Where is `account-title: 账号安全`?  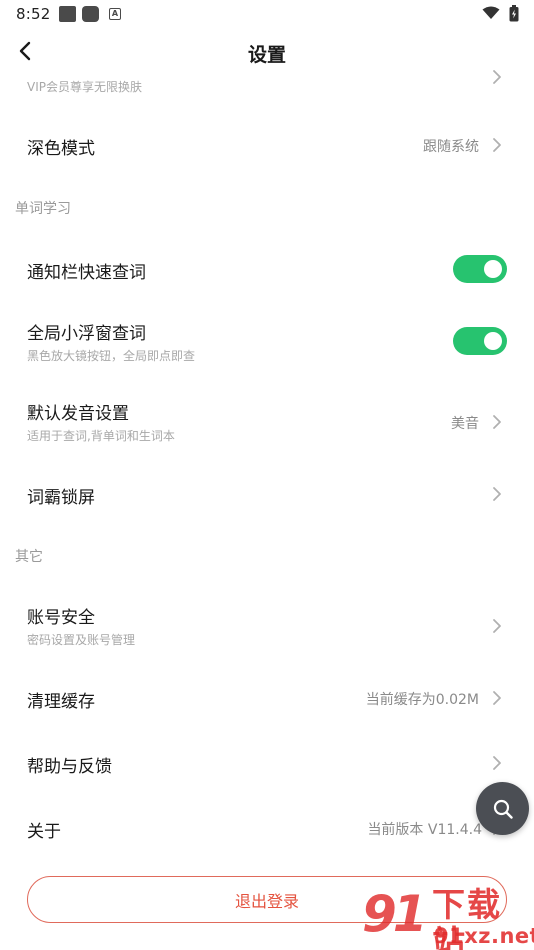 account-title: 账号安全 is located at coordinates (61, 618).